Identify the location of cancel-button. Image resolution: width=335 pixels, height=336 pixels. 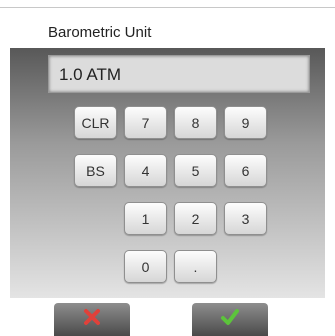
(92, 319).